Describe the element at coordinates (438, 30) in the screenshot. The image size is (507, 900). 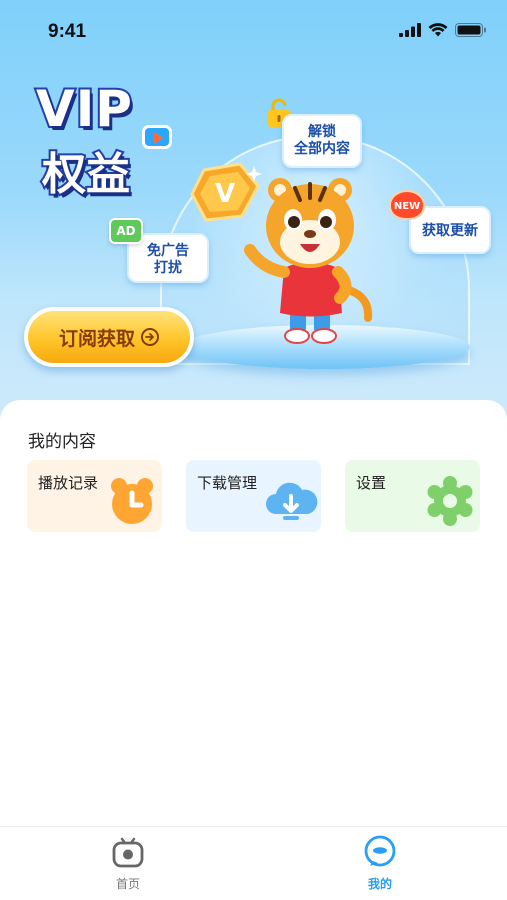
I see `wifi-icon` at that location.